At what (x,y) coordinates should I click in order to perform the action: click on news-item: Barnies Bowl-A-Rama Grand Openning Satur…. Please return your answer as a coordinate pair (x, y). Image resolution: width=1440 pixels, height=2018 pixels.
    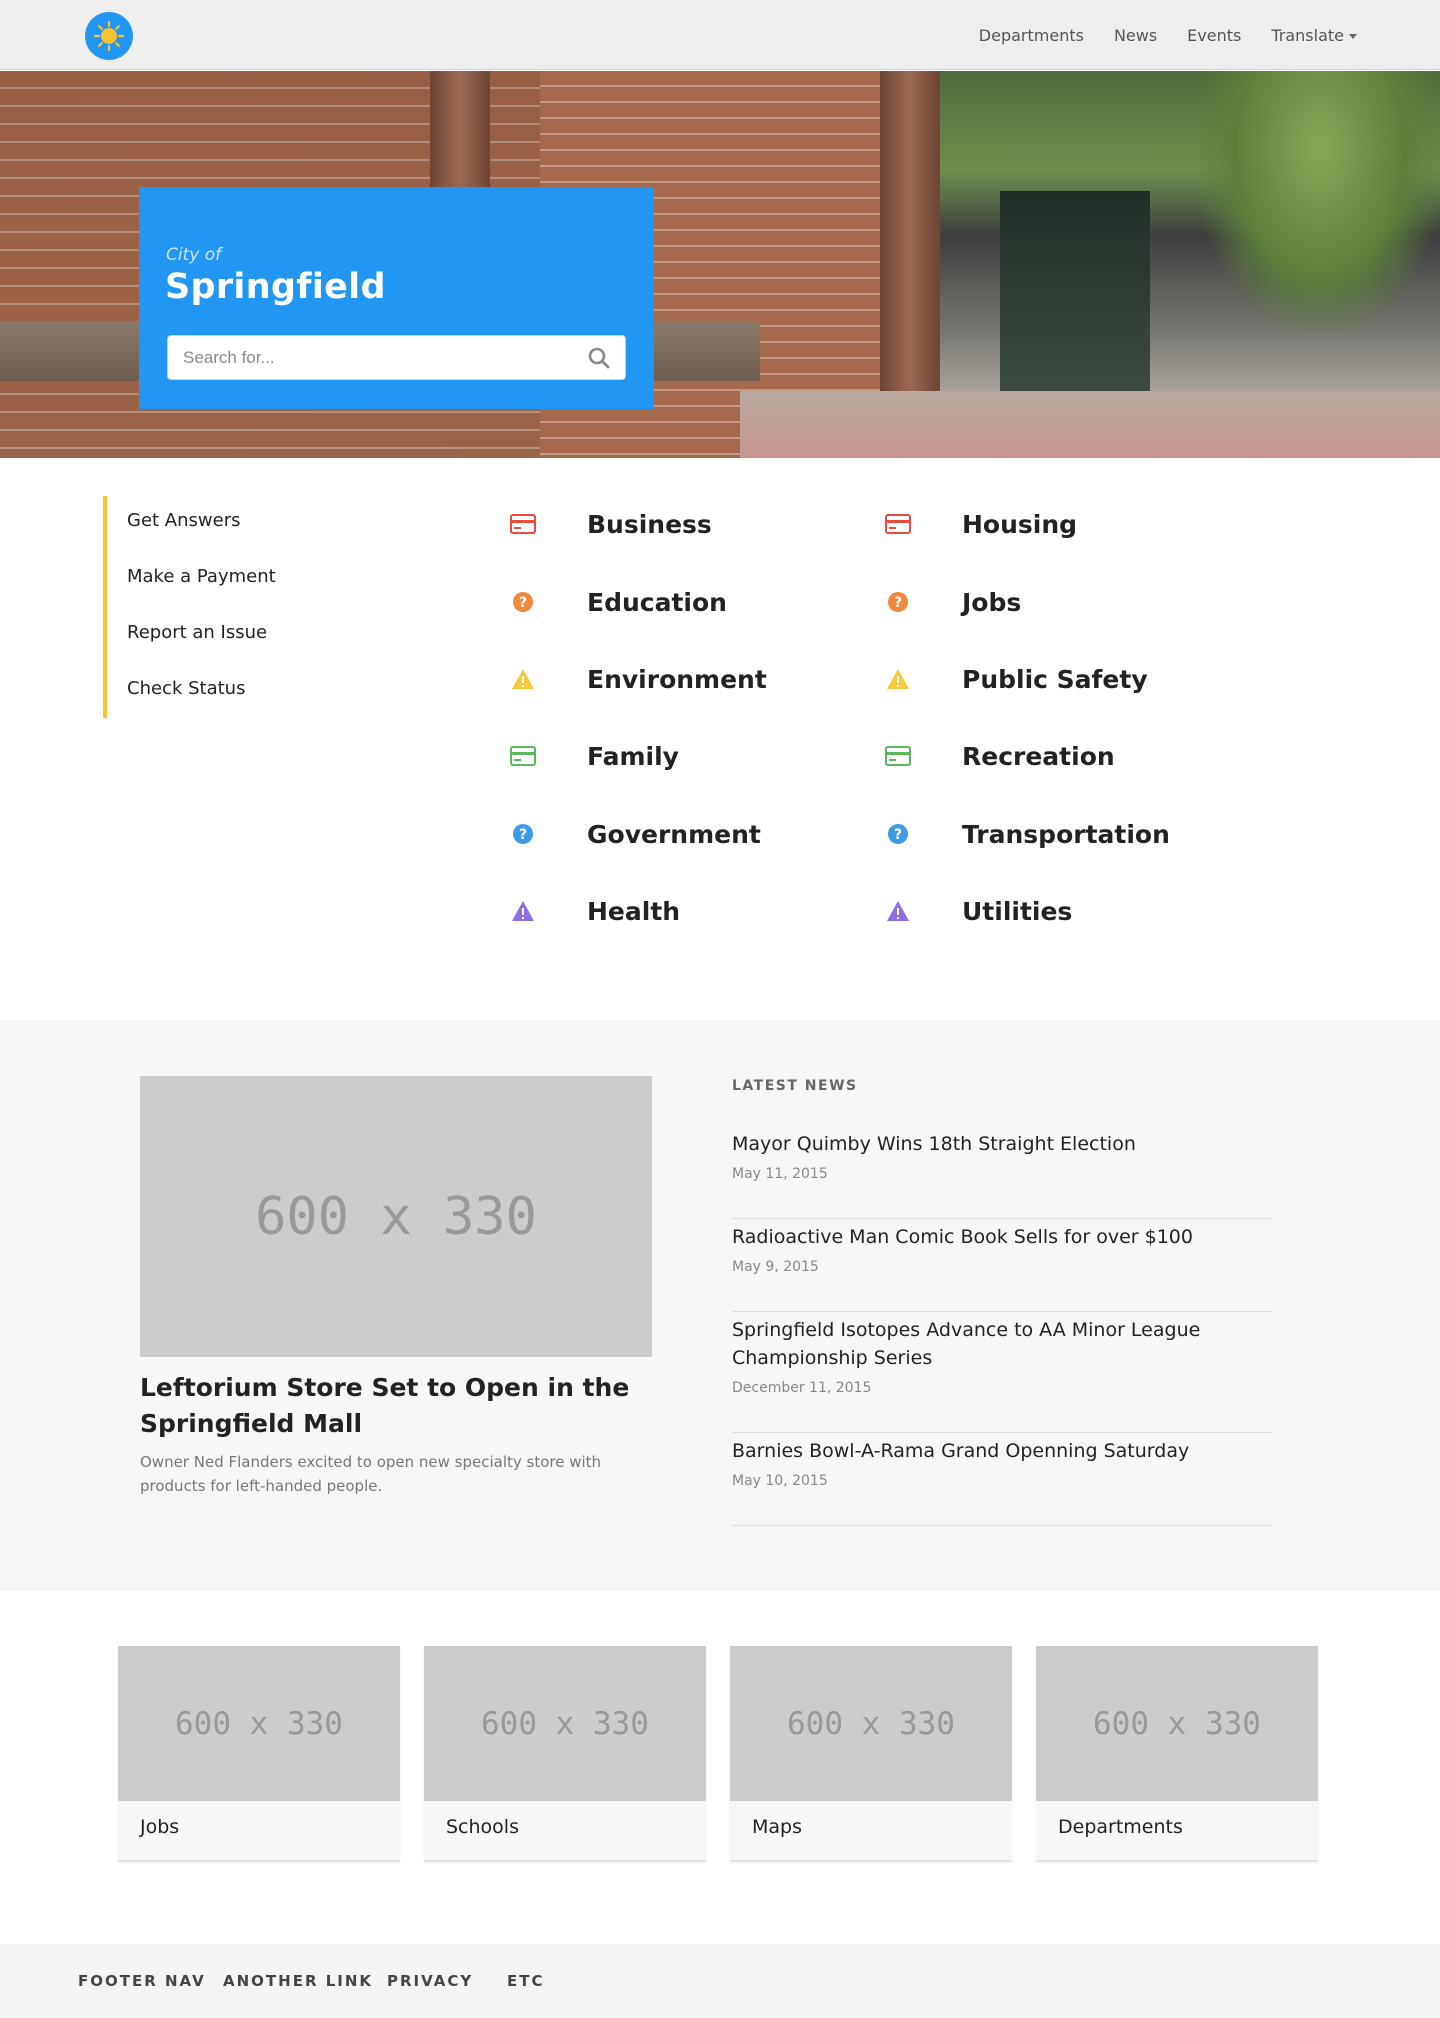
    Looking at the image, I should click on (1002, 1481).